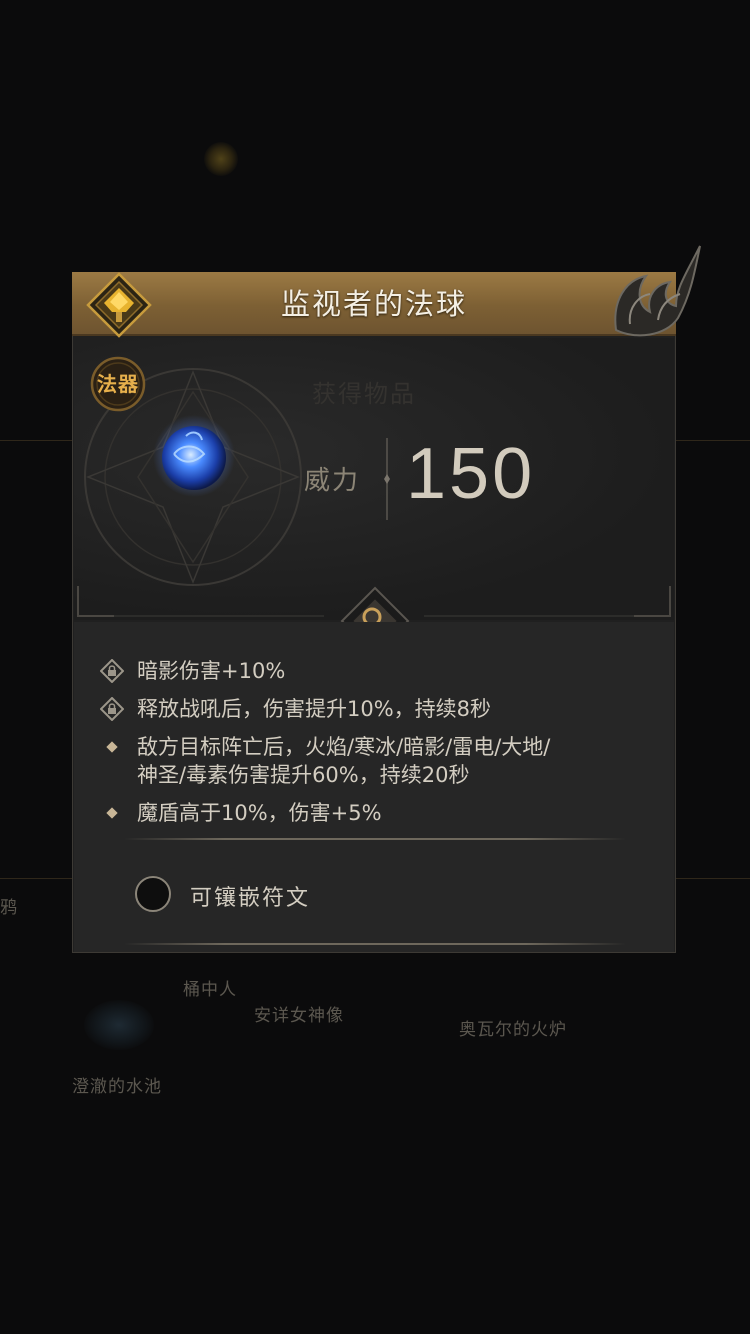  What do you see at coordinates (373, 304) in the screenshot?
I see `item-name-title: 监视者的法球` at bounding box center [373, 304].